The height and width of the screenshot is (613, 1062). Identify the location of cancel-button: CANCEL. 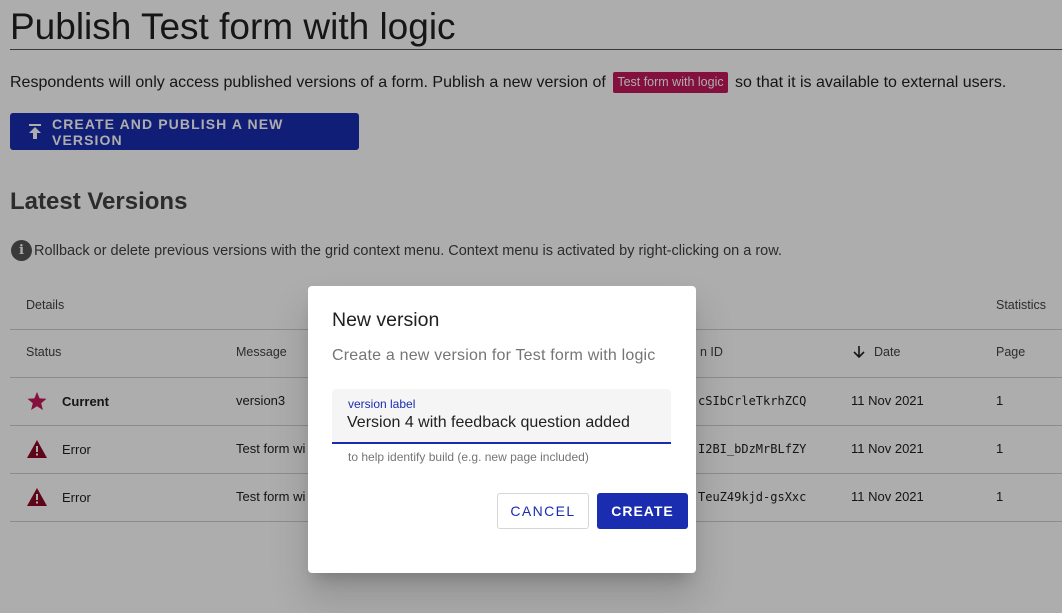
(543, 511).